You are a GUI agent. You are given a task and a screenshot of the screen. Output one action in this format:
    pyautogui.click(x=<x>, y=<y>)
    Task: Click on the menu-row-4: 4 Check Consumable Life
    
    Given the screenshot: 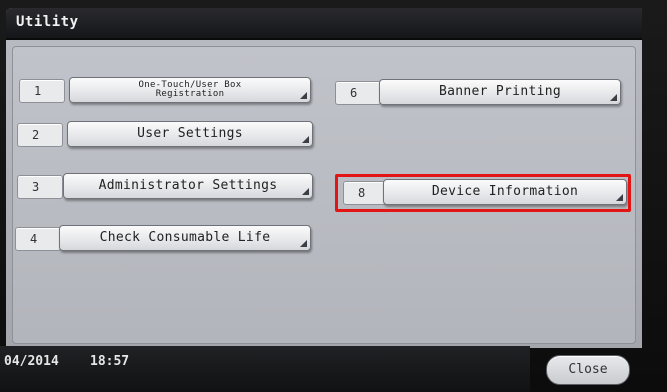 What is the action you would take?
    pyautogui.click(x=165, y=238)
    